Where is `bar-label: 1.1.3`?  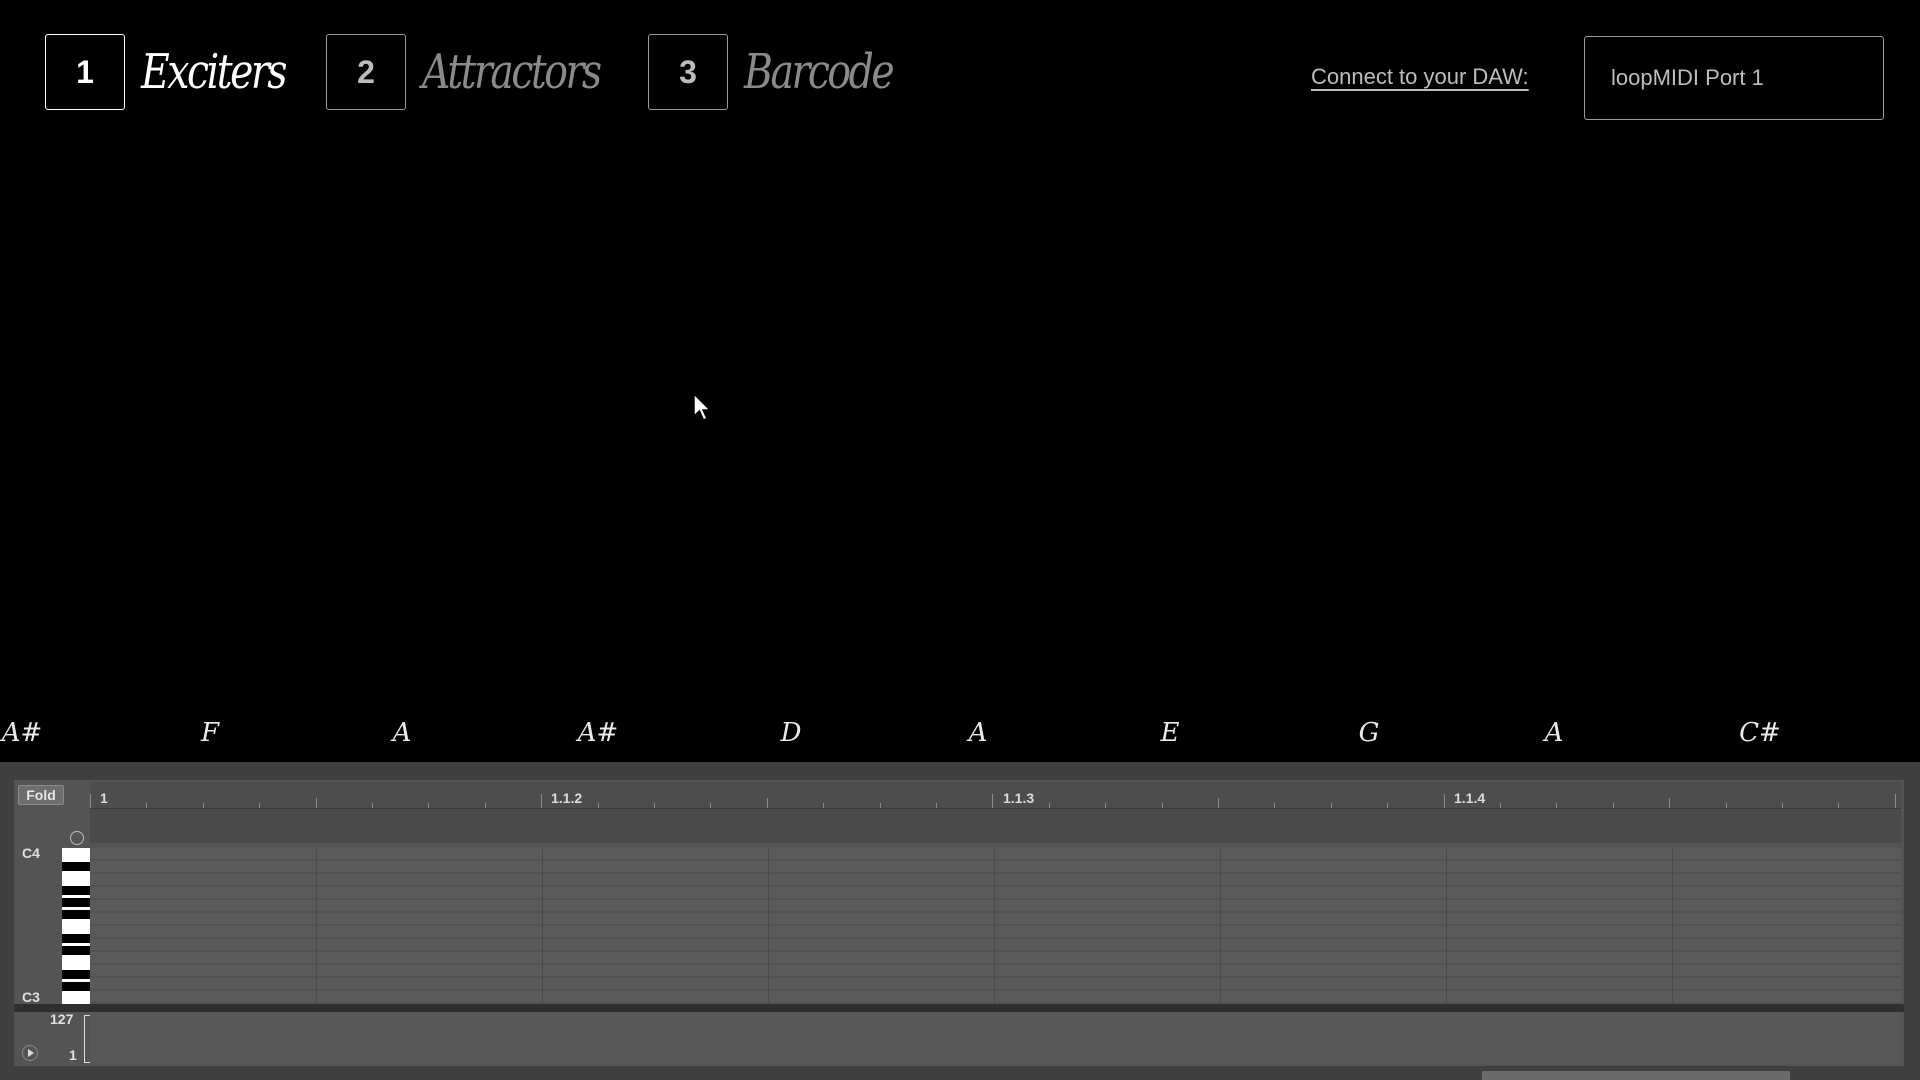
bar-label: 1.1.3 is located at coordinates (1019, 798).